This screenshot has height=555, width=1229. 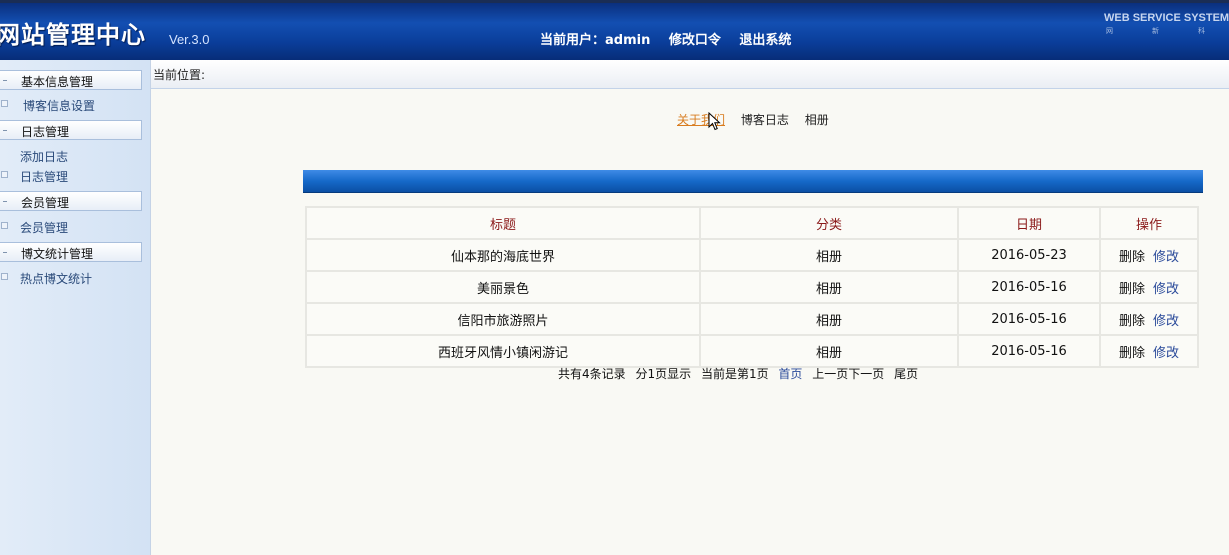 I want to click on sidebar-group-log: 日志管理, so click(x=71, y=130).